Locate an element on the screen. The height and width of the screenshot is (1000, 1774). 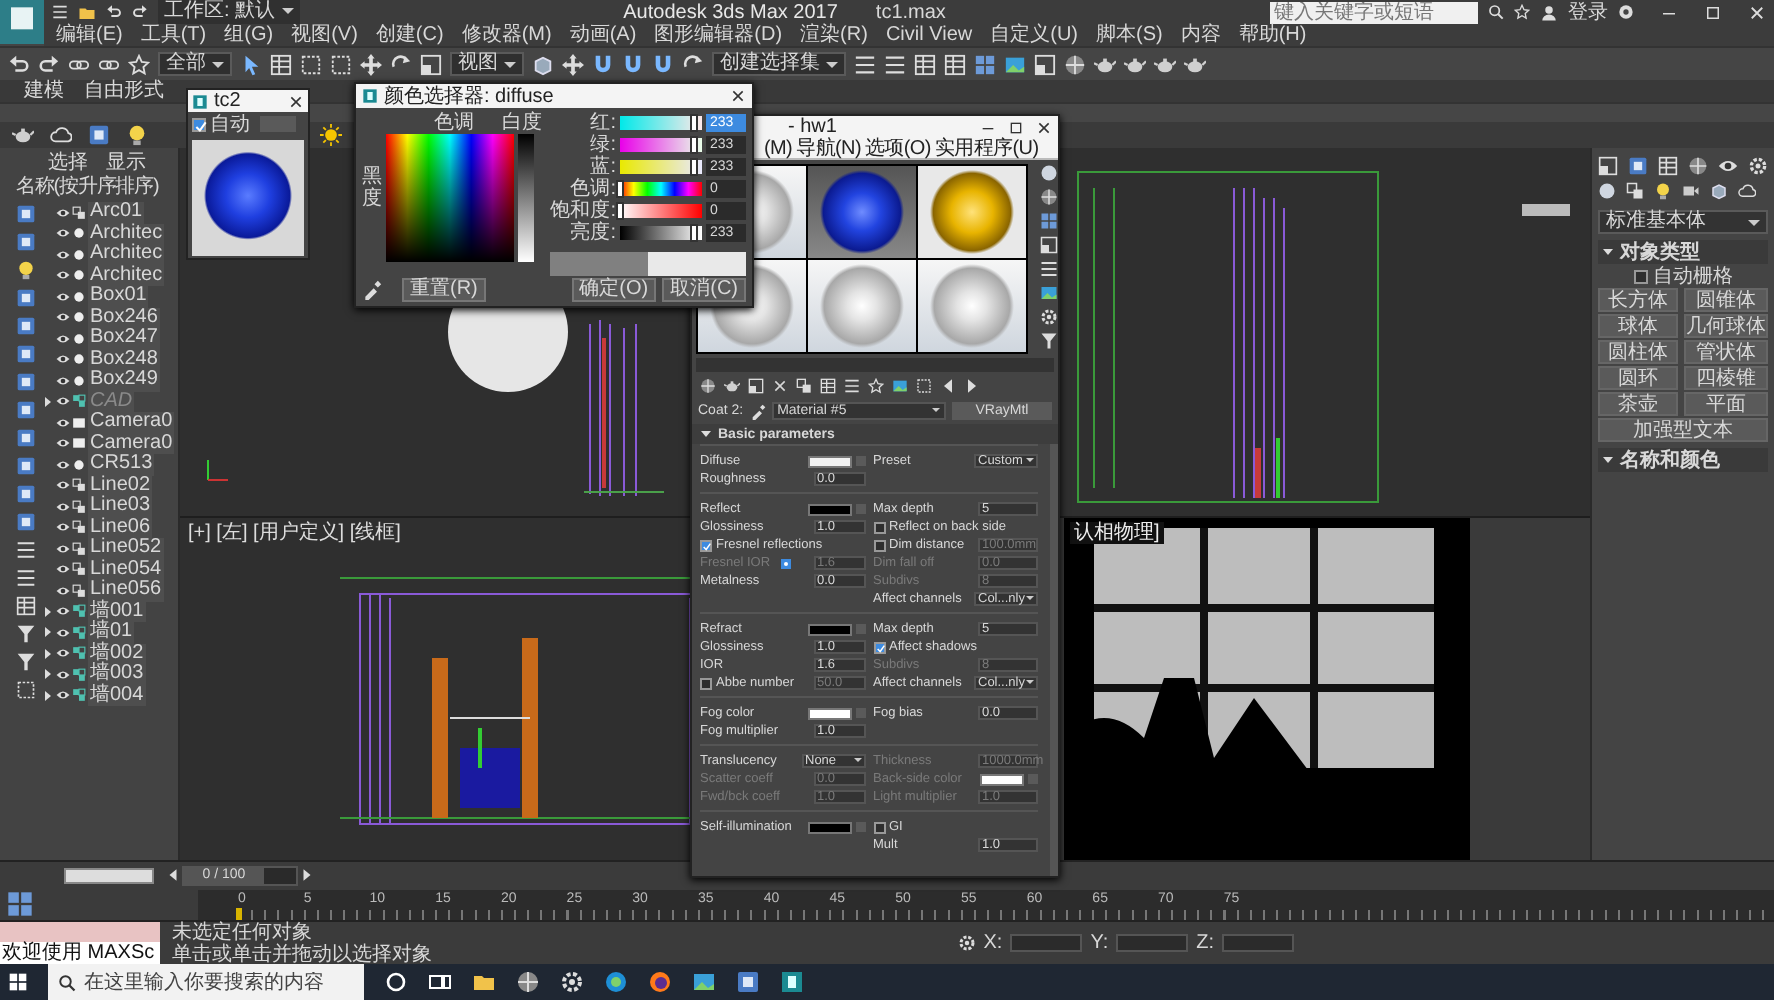
window-title: - hw1 is located at coordinates (813, 127).